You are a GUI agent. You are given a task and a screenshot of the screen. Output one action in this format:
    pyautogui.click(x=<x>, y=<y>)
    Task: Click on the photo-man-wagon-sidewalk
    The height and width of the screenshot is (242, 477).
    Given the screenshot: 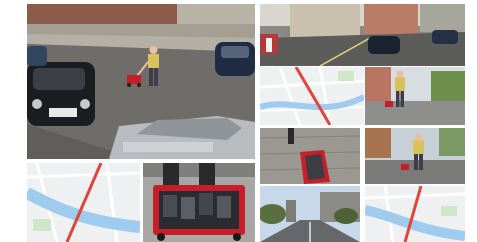 What is the action you would take?
    pyautogui.click(x=415, y=96)
    